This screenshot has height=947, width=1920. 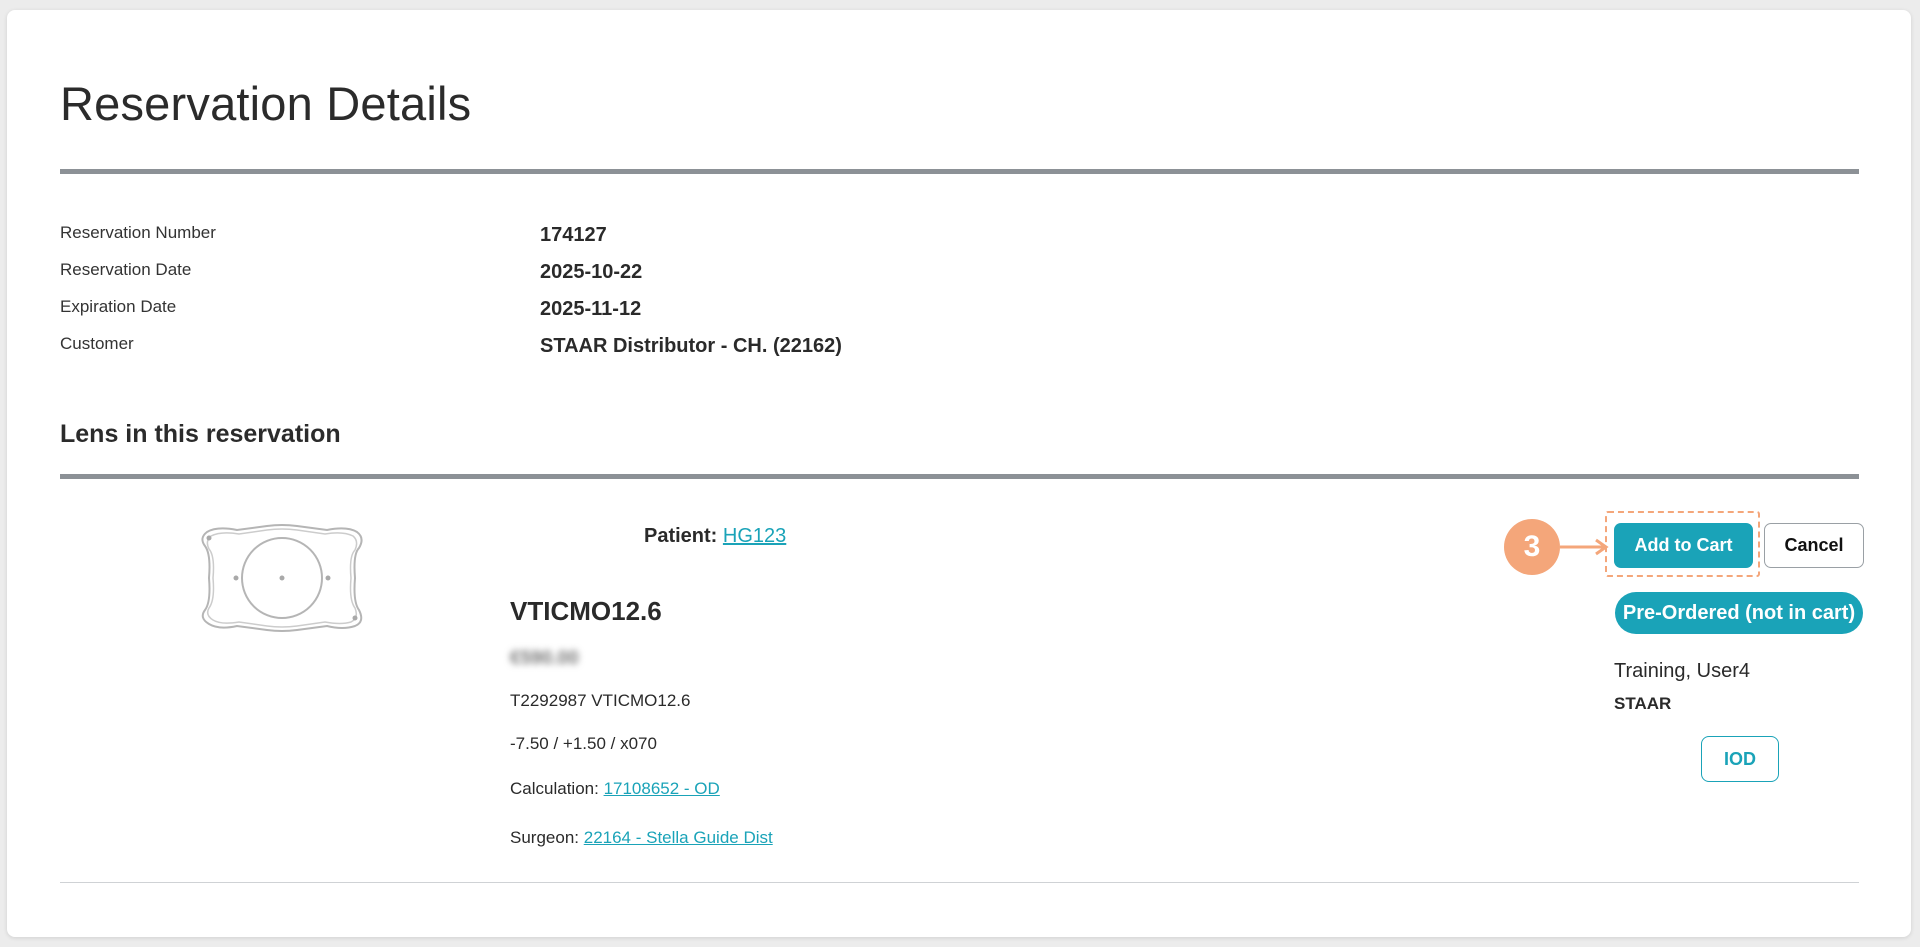 What do you see at coordinates (544, 837) in the screenshot?
I see `surgeon-label: Surgeon:` at bounding box center [544, 837].